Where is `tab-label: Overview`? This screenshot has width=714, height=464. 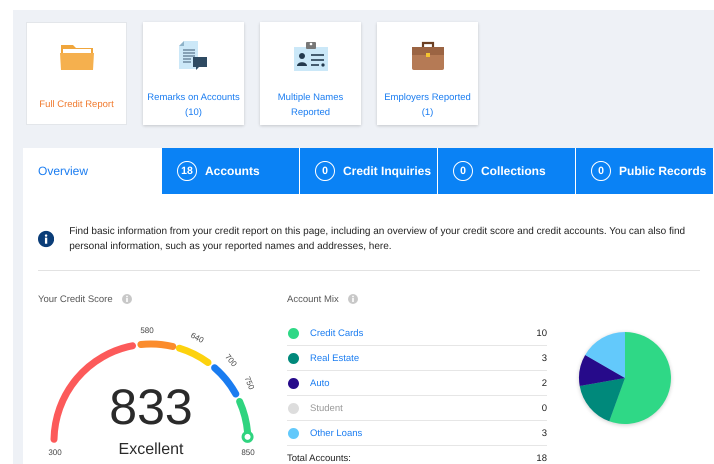 tab-label: Overview is located at coordinates (63, 171).